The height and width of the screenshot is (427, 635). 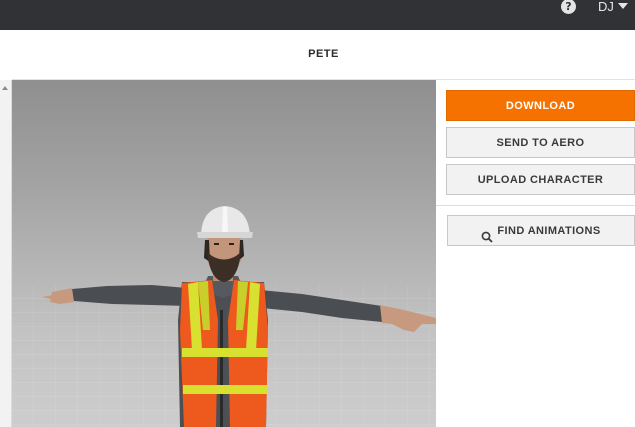 I want to click on page-title: PETE, so click(x=323, y=54).